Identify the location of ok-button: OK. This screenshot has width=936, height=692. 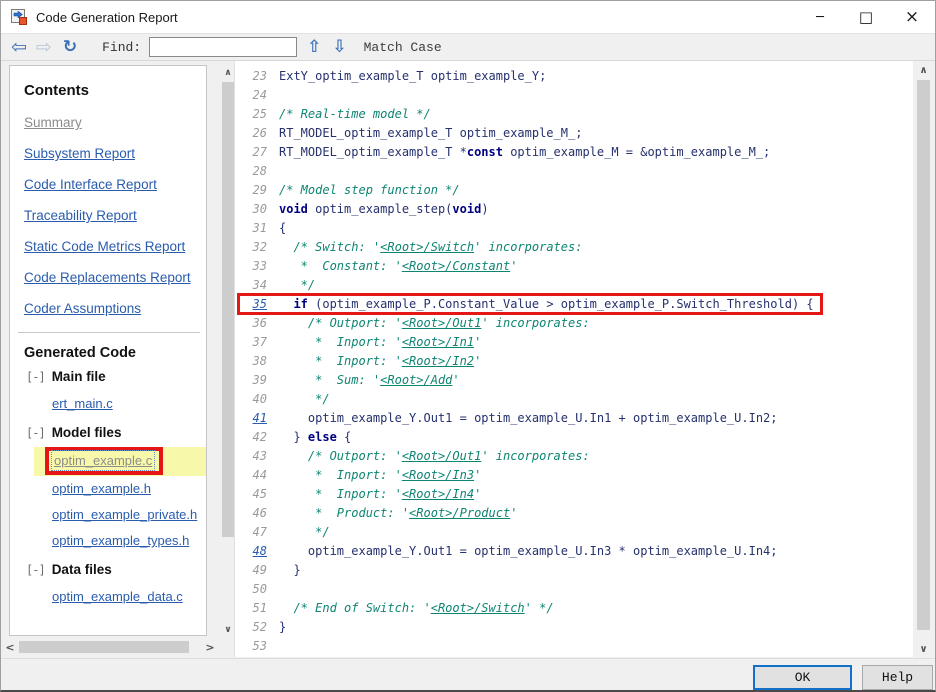
(802, 677).